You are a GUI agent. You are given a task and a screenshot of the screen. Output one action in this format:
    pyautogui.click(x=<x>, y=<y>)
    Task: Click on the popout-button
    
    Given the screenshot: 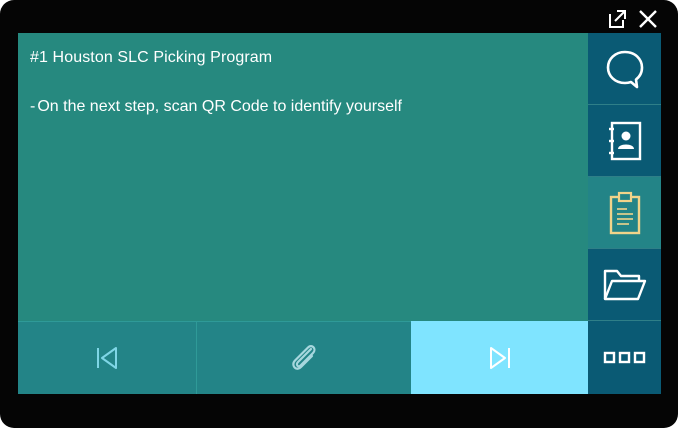 What is the action you would take?
    pyautogui.click(x=617, y=19)
    